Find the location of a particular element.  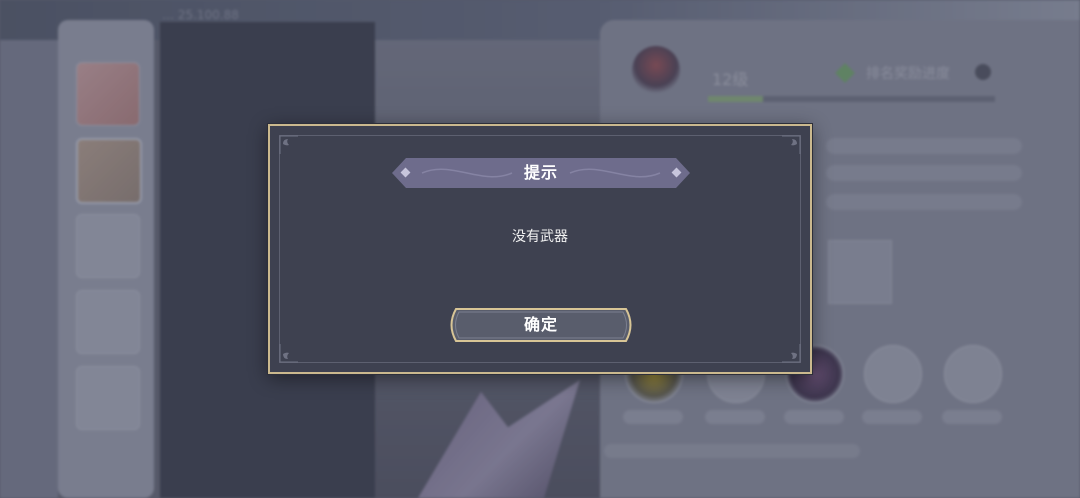

dialog-title-banner: 提示 is located at coordinates (541, 173).